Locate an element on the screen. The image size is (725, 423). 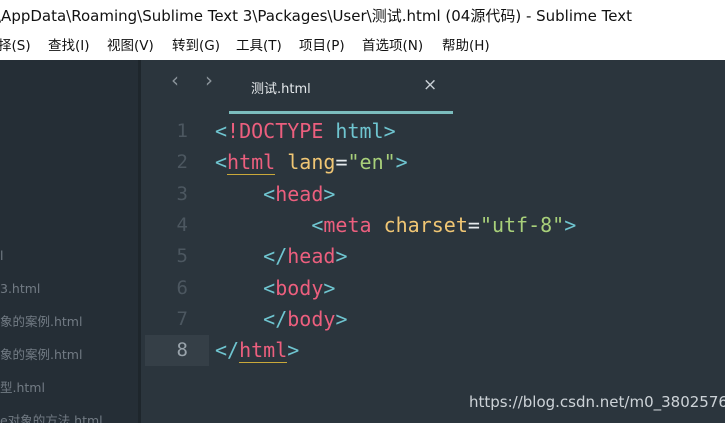
code-line: 6 <body> is located at coordinates (433, 288).